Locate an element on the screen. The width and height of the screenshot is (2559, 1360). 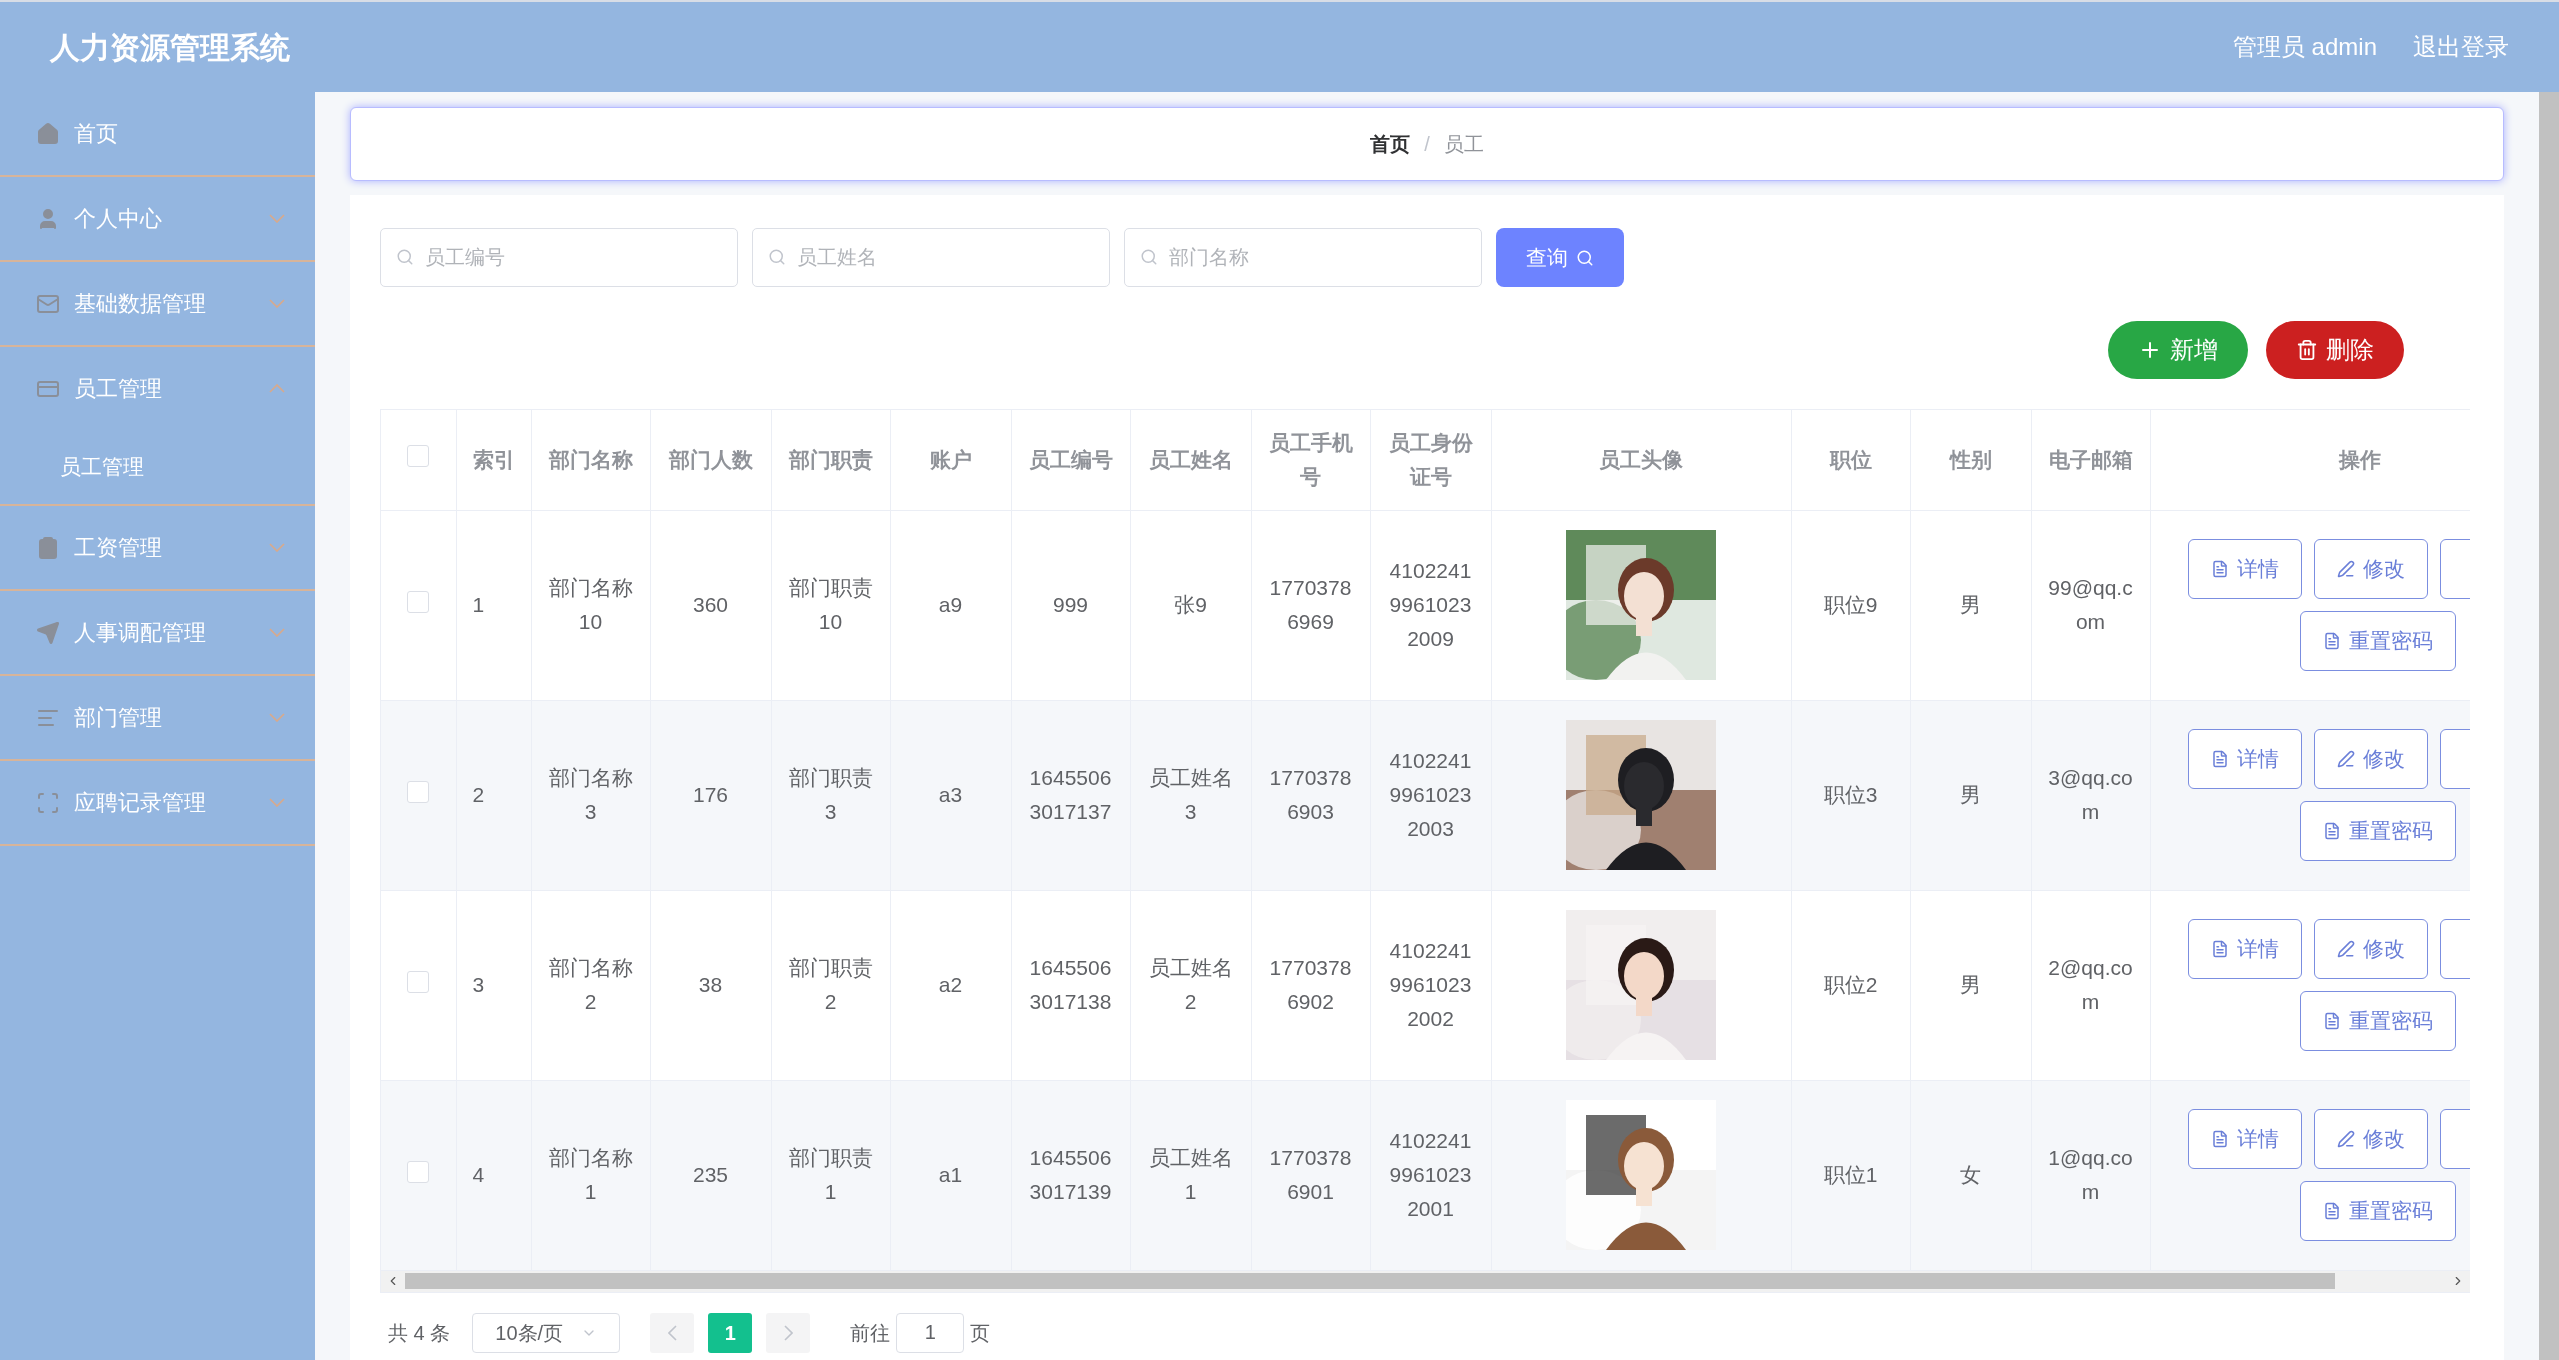
table-cell: a9 is located at coordinates (950, 605).